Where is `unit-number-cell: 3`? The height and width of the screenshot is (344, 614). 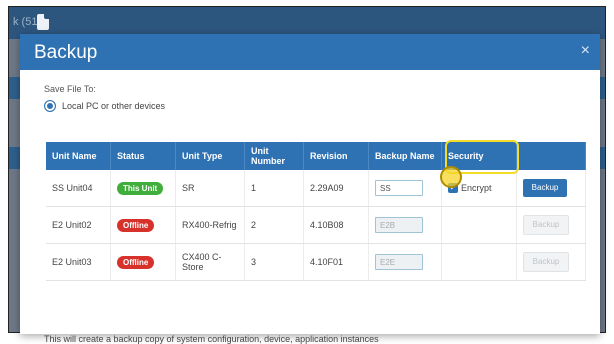 unit-number-cell: 3 is located at coordinates (274, 262).